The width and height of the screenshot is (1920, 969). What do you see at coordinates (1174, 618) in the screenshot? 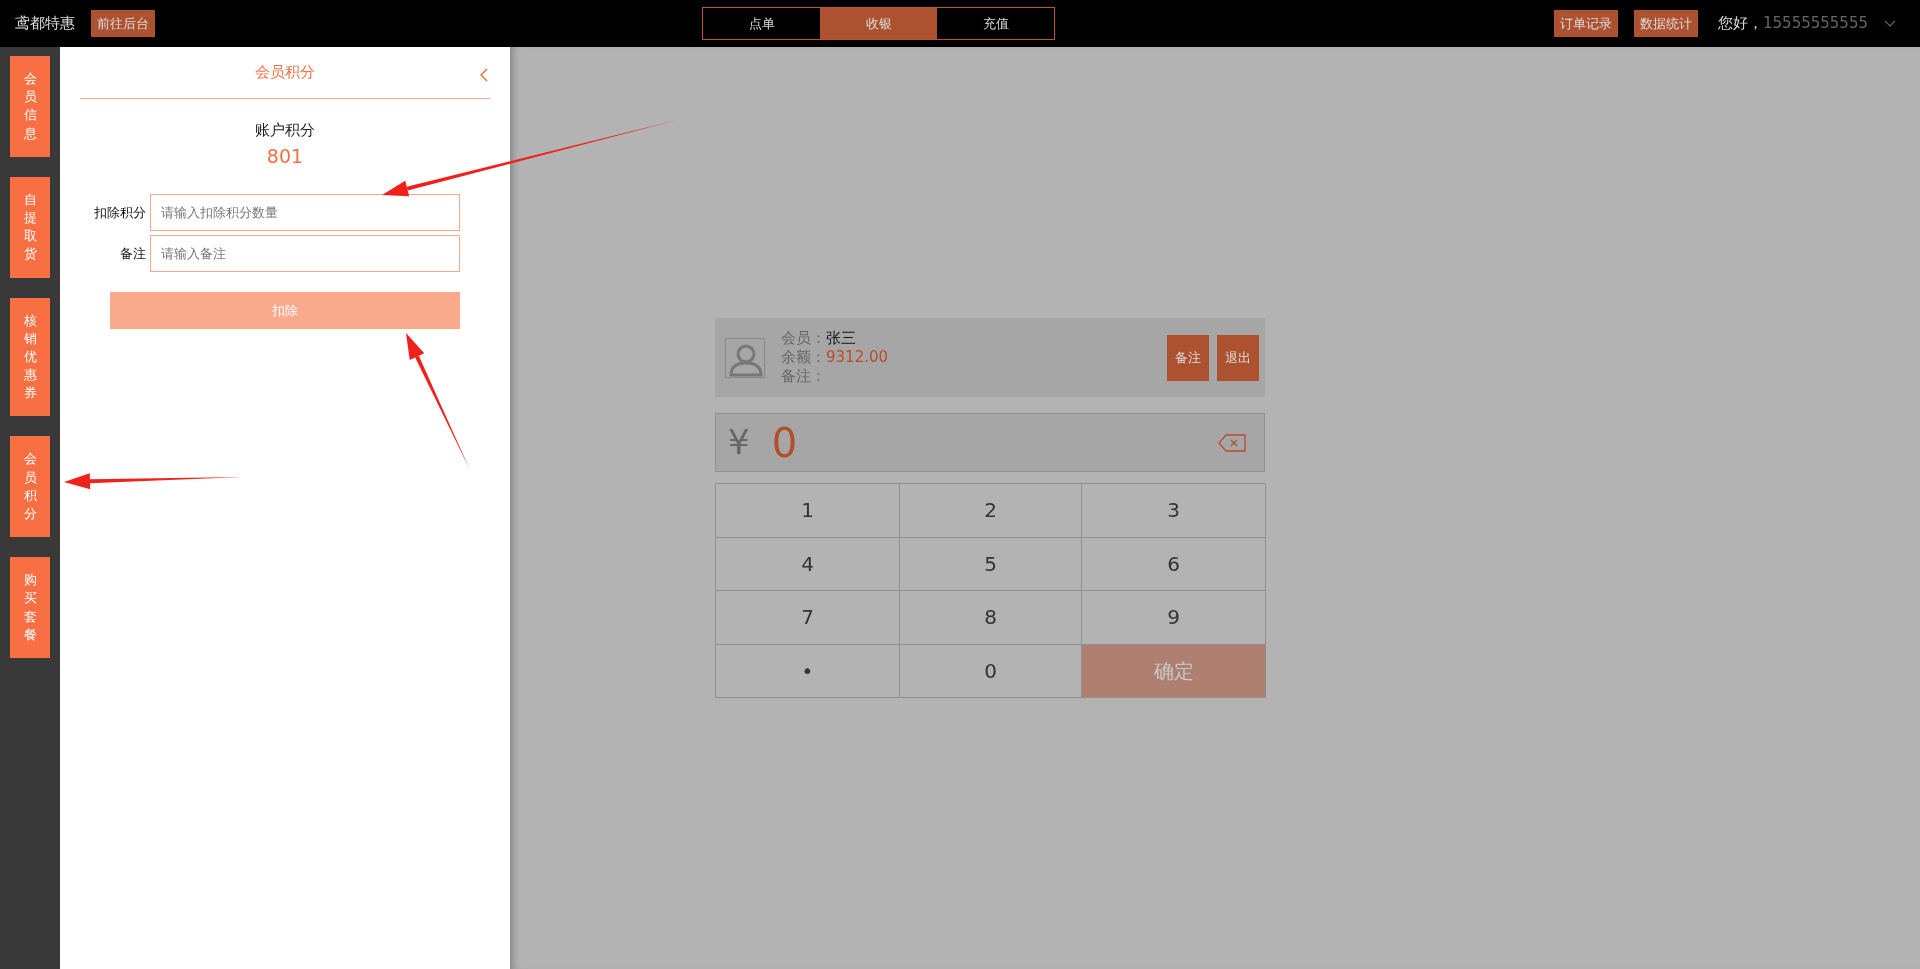
I see `keypad-key: 9` at bounding box center [1174, 618].